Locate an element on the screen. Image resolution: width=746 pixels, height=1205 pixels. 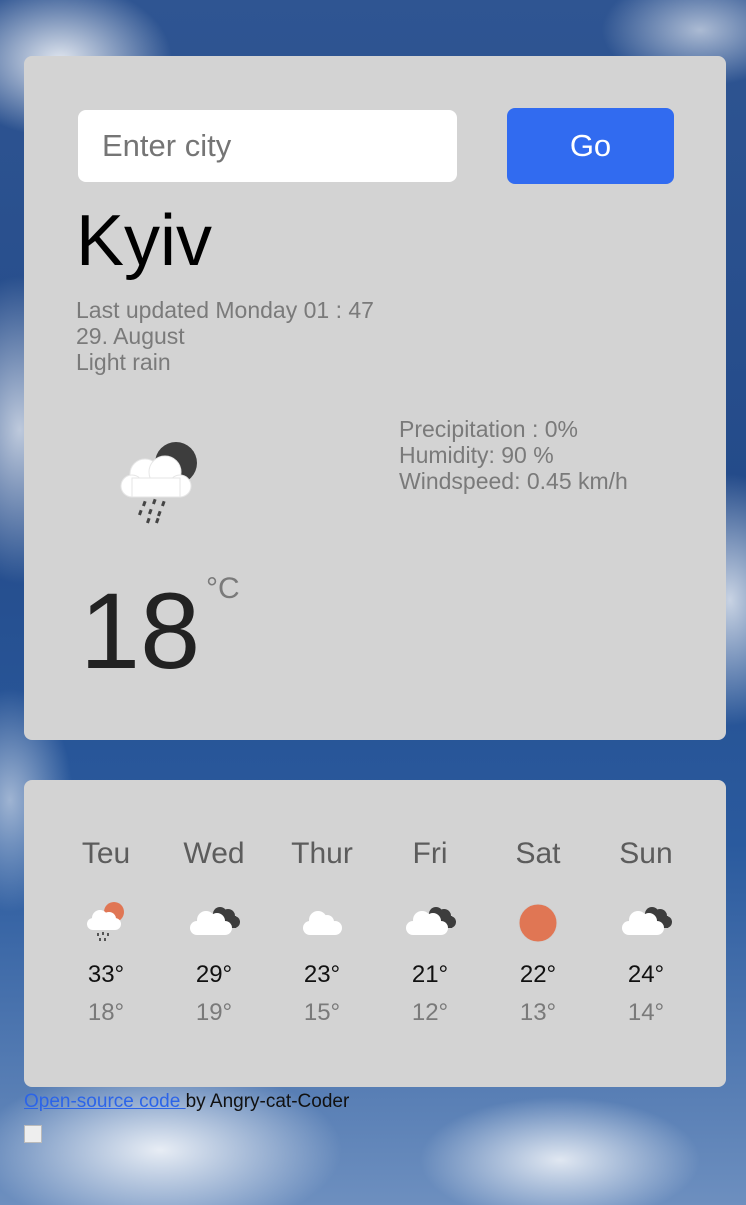
forecast-day: Sun 24° 14° is located at coordinates (646, 930).